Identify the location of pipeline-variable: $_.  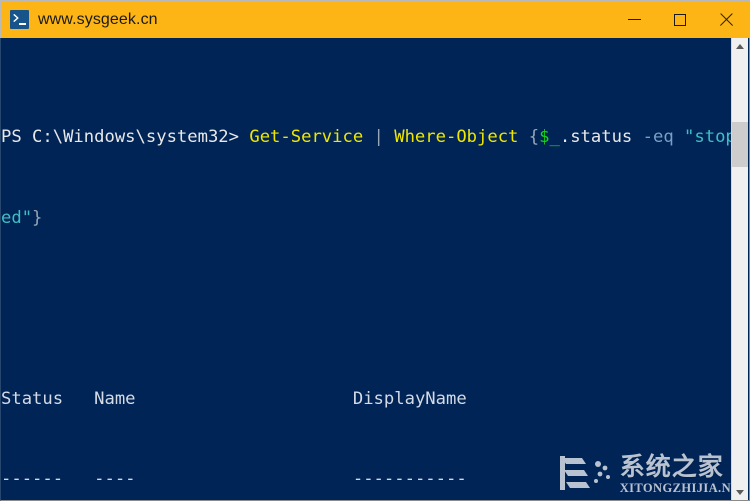
(549, 137).